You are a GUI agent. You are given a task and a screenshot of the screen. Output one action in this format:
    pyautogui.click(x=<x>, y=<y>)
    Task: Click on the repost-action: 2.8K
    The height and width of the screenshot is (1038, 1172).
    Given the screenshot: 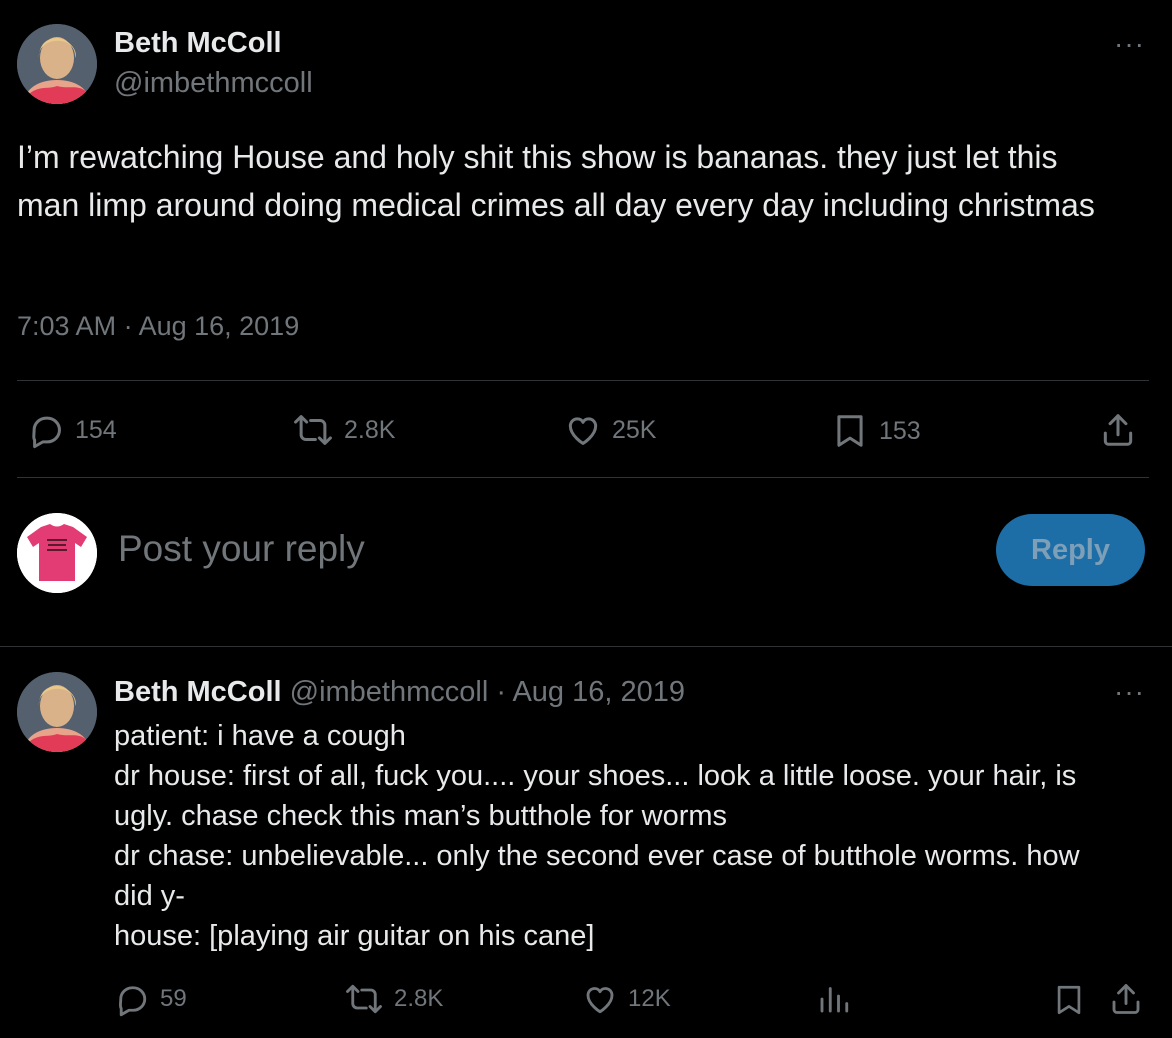 What is the action you would take?
    pyautogui.click(x=343, y=430)
    